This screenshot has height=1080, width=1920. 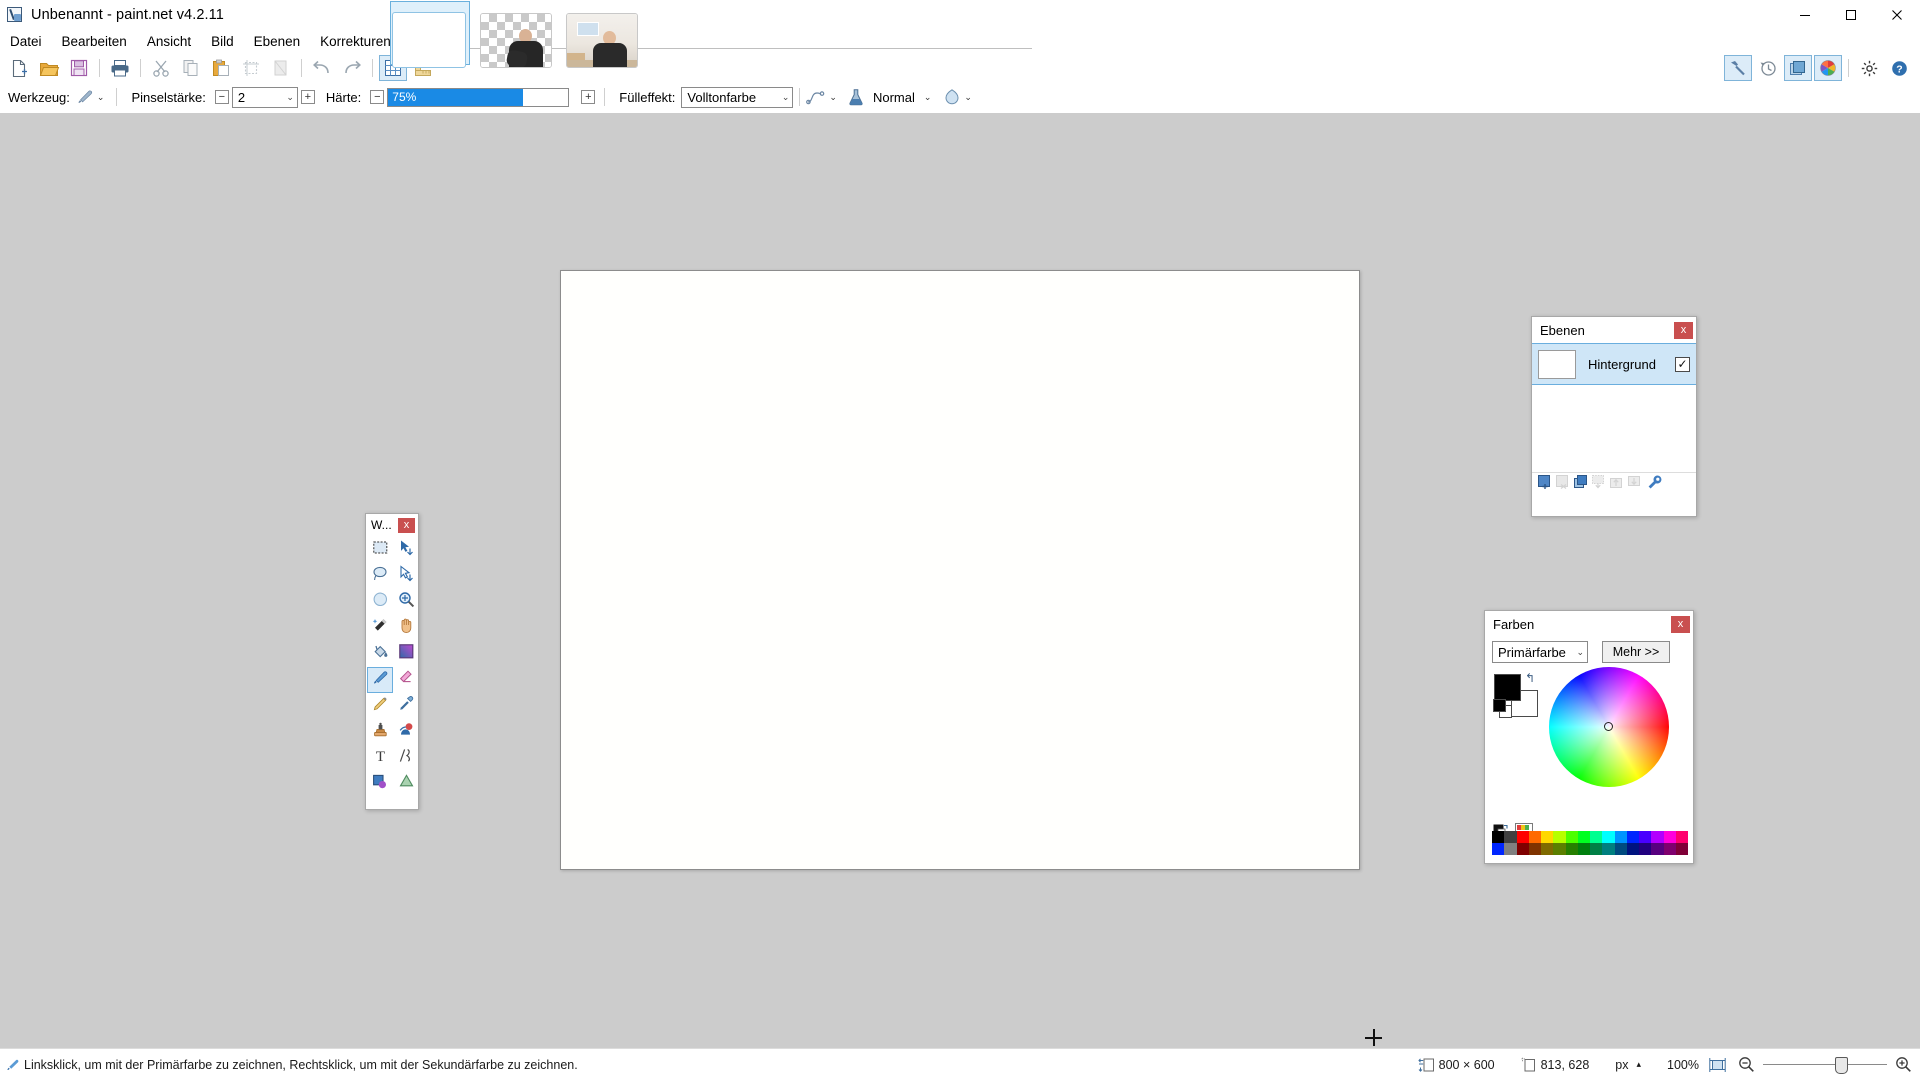 What do you see at coordinates (1828, 68) in the screenshot?
I see `colors-window-button` at bounding box center [1828, 68].